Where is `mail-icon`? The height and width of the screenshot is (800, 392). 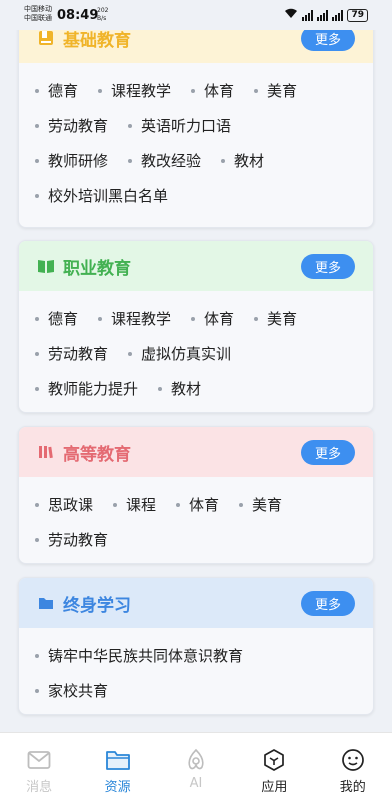 mail-icon is located at coordinates (39, 760).